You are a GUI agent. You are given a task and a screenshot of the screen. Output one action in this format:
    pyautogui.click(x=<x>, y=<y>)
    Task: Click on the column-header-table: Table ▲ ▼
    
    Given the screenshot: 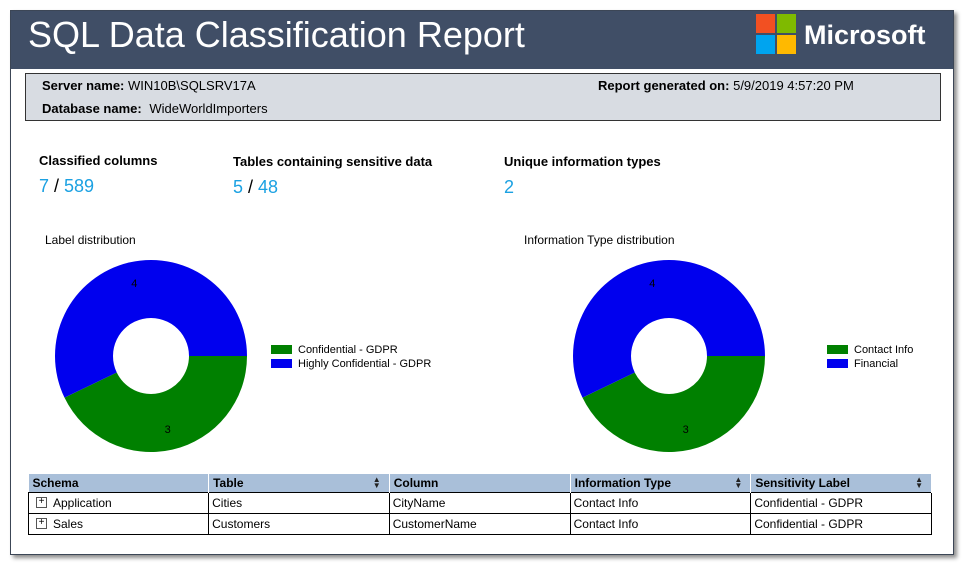 What is the action you would take?
    pyautogui.click(x=299, y=483)
    